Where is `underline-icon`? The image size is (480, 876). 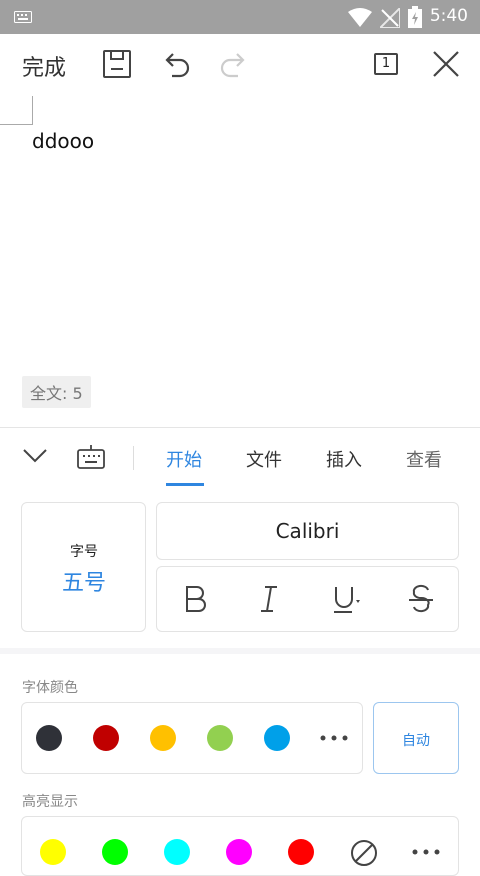
underline-icon is located at coordinates (345, 599).